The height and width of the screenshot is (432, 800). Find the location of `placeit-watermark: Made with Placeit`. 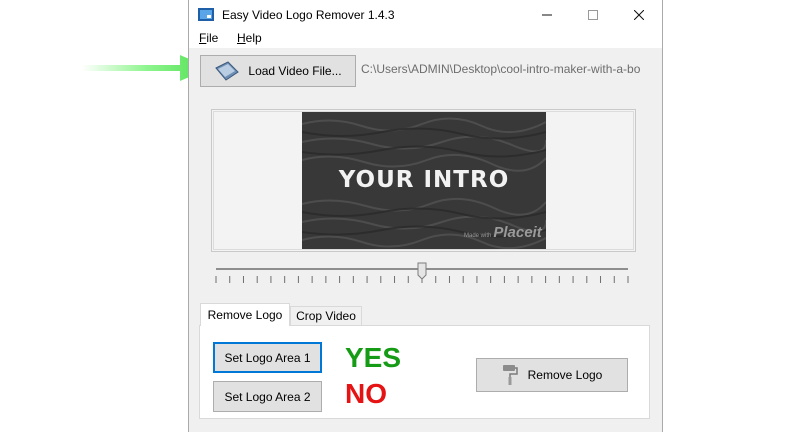

placeit-watermark: Made with Placeit is located at coordinates (503, 232).